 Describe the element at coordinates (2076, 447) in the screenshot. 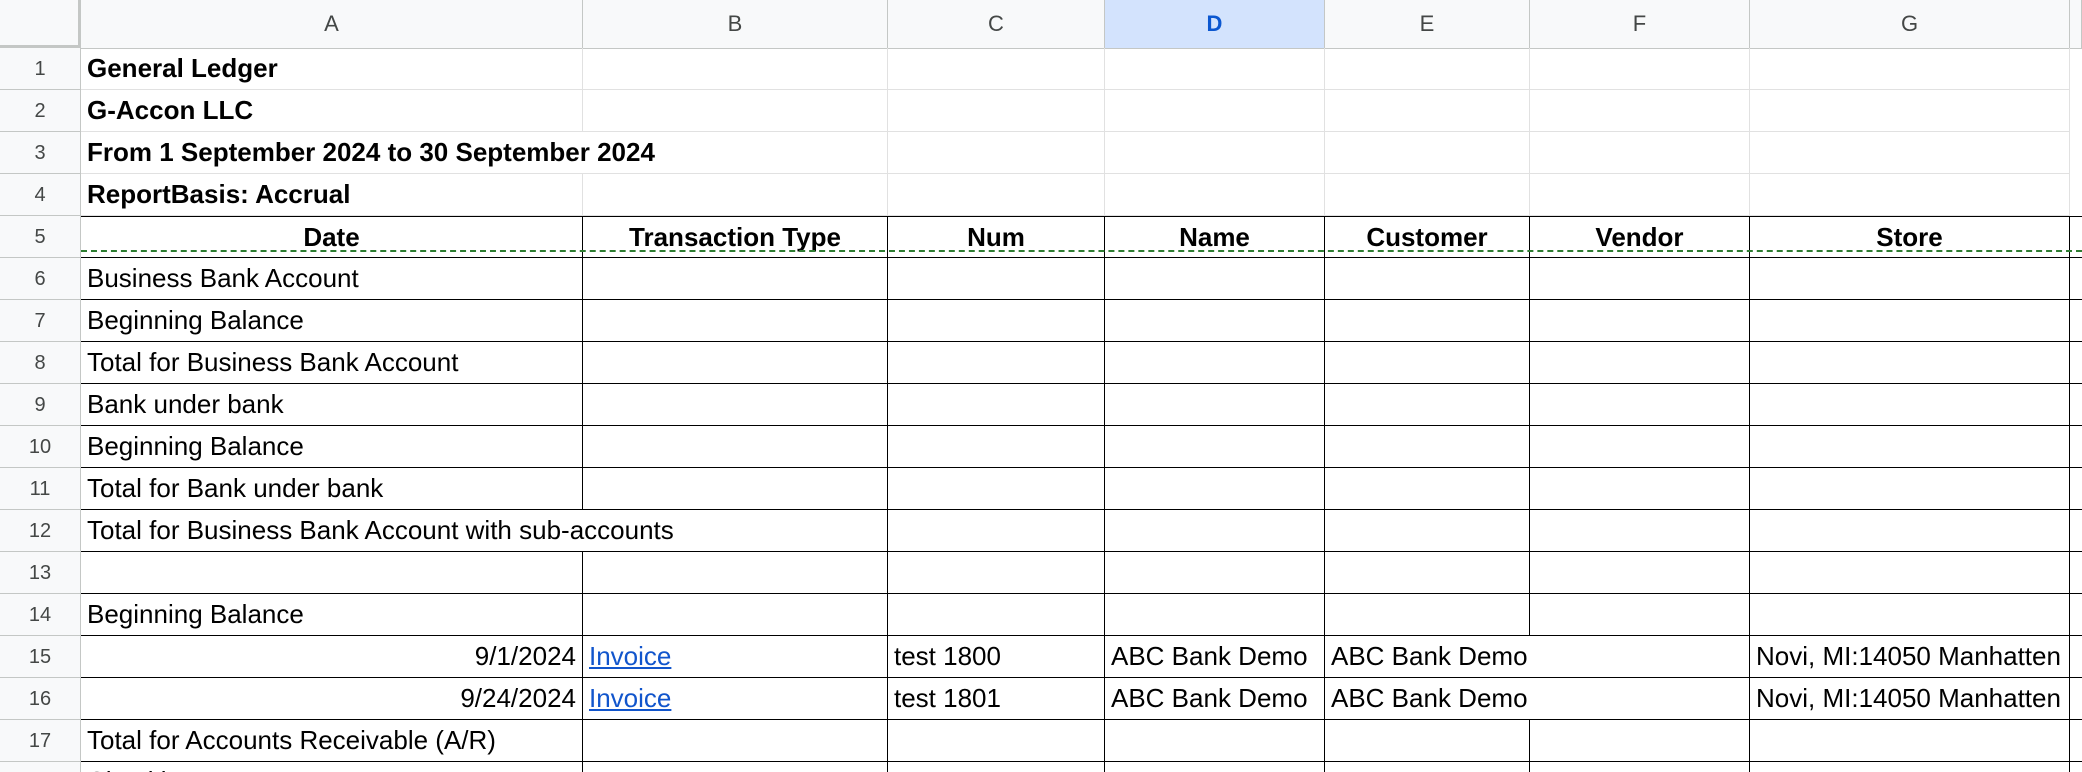

I see `cell-h10` at that location.